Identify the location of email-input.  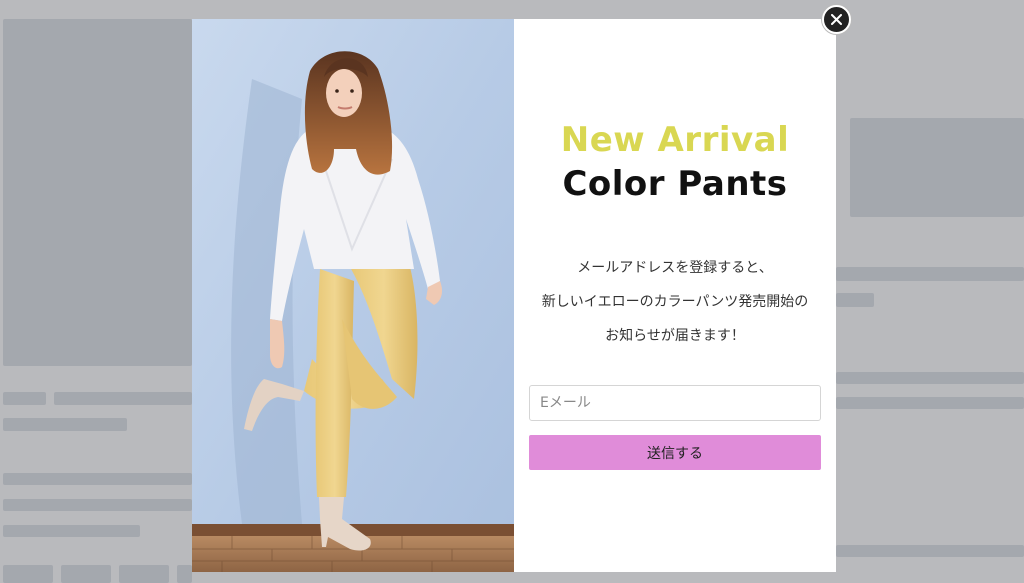
(675, 403).